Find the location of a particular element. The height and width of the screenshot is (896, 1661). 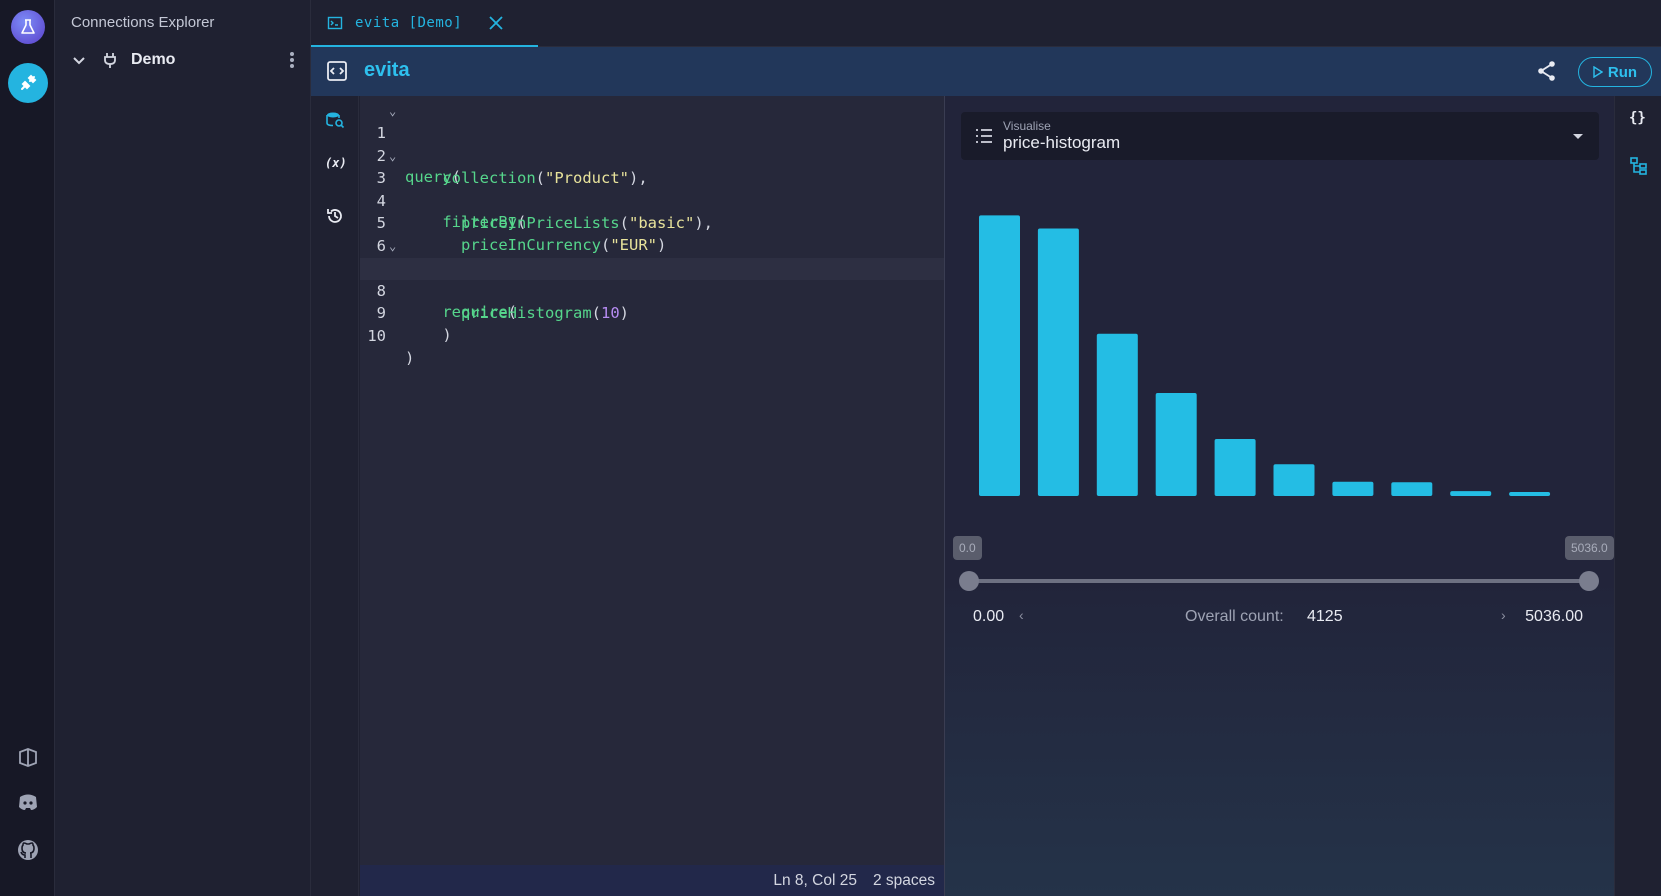

docs-icon is located at coordinates (28, 757).